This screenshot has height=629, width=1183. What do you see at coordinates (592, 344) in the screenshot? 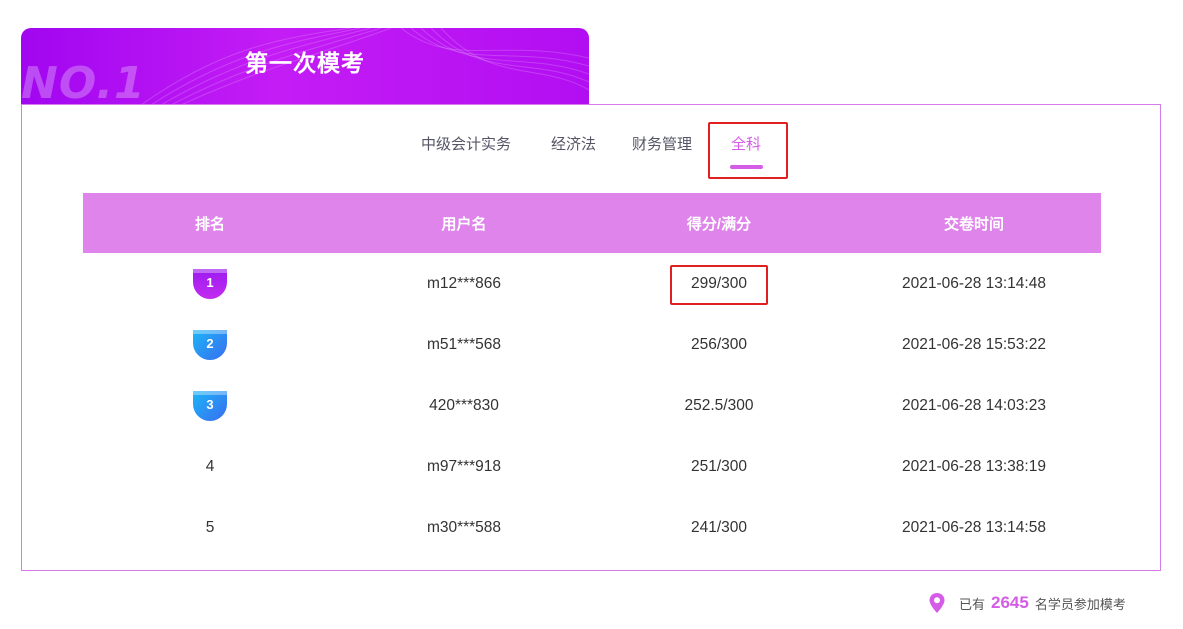
I see `table-row: 2 m51***568 256/300 2021-06-28 15:53:22` at bounding box center [592, 344].